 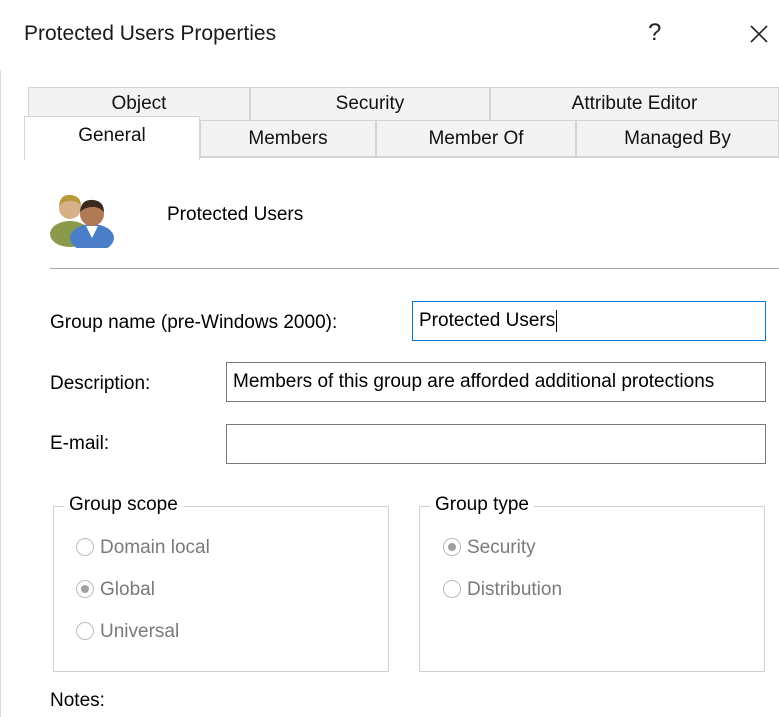 What do you see at coordinates (194, 322) in the screenshot?
I see `pre2000-label: Group name (pre-Windows 2000):` at bounding box center [194, 322].